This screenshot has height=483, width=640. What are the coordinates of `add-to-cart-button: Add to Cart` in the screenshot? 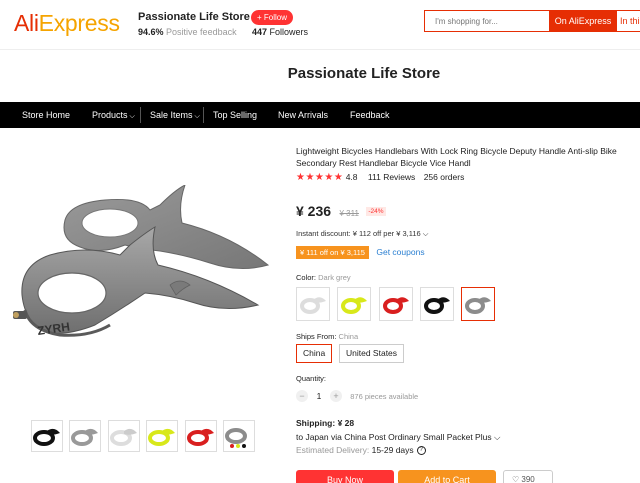 It's located at (447, 476).